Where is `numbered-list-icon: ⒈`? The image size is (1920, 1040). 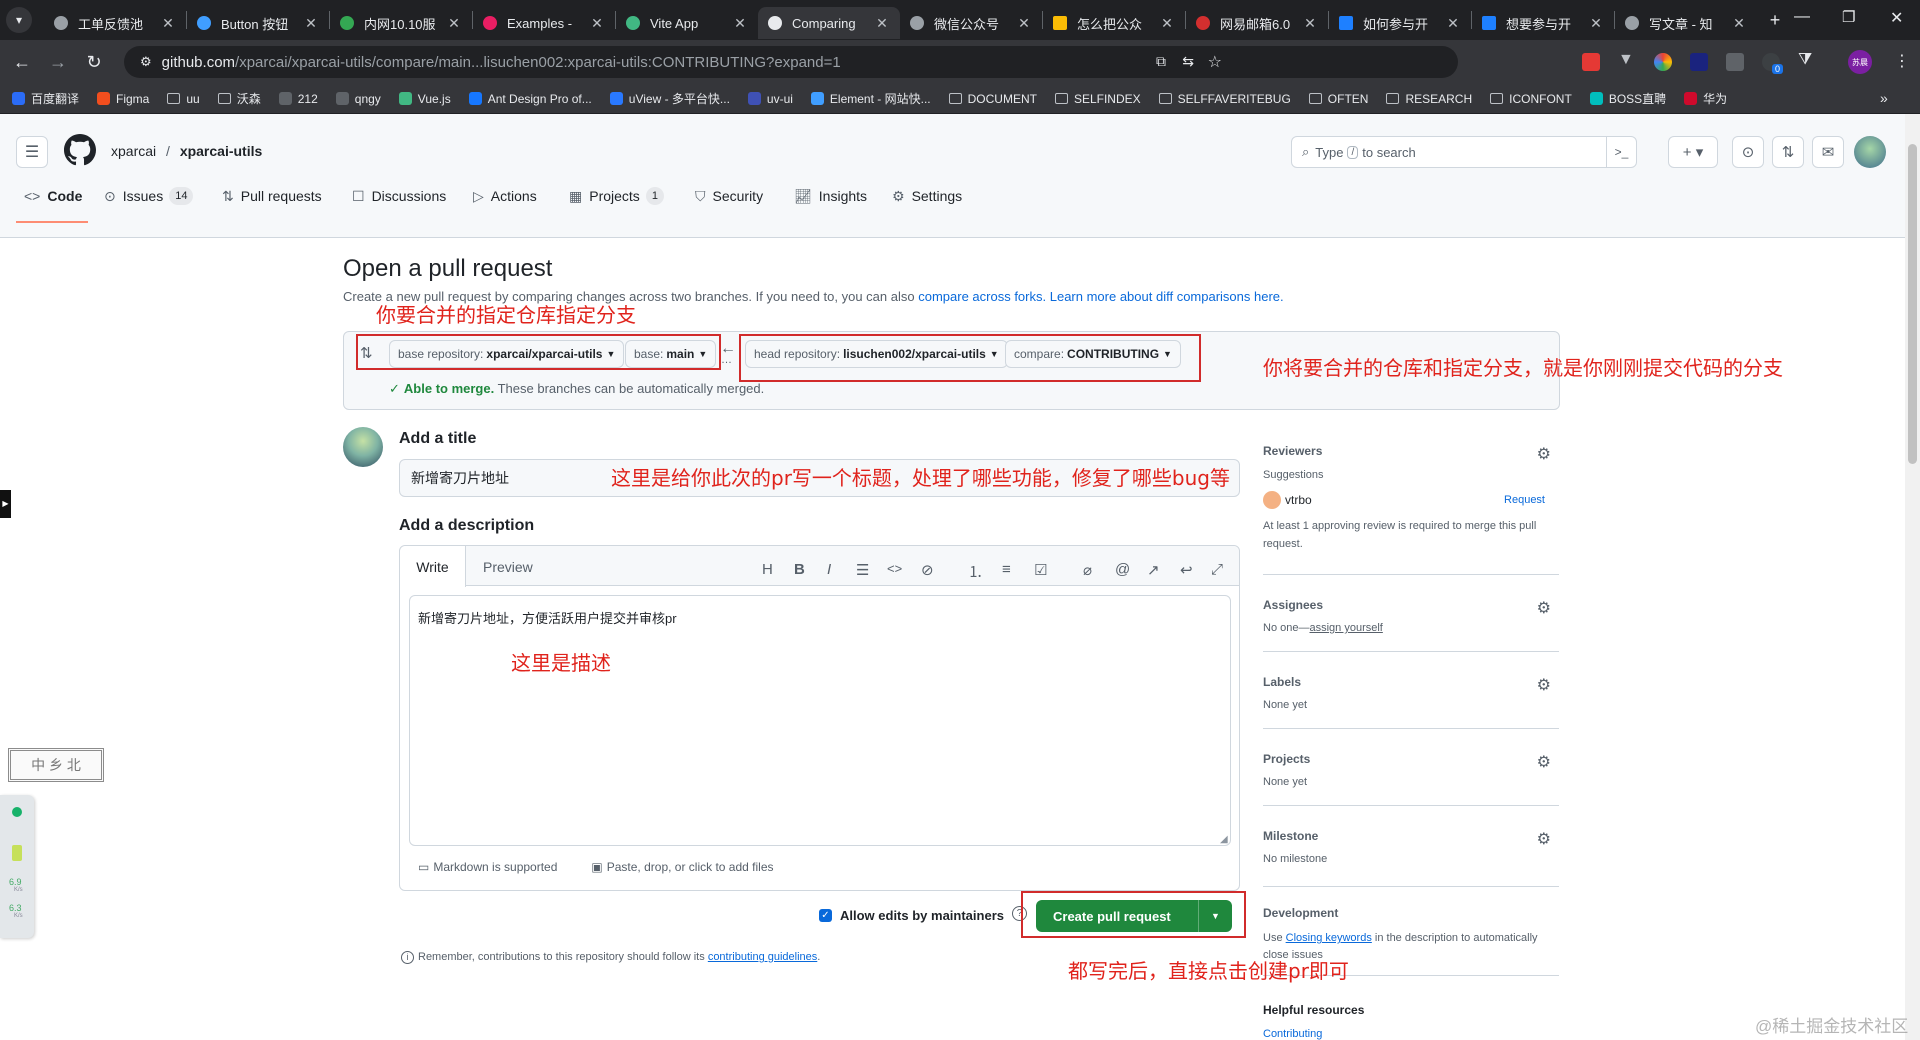 numbered-list-icon: ⒈ is located at coordinates (975, 571).